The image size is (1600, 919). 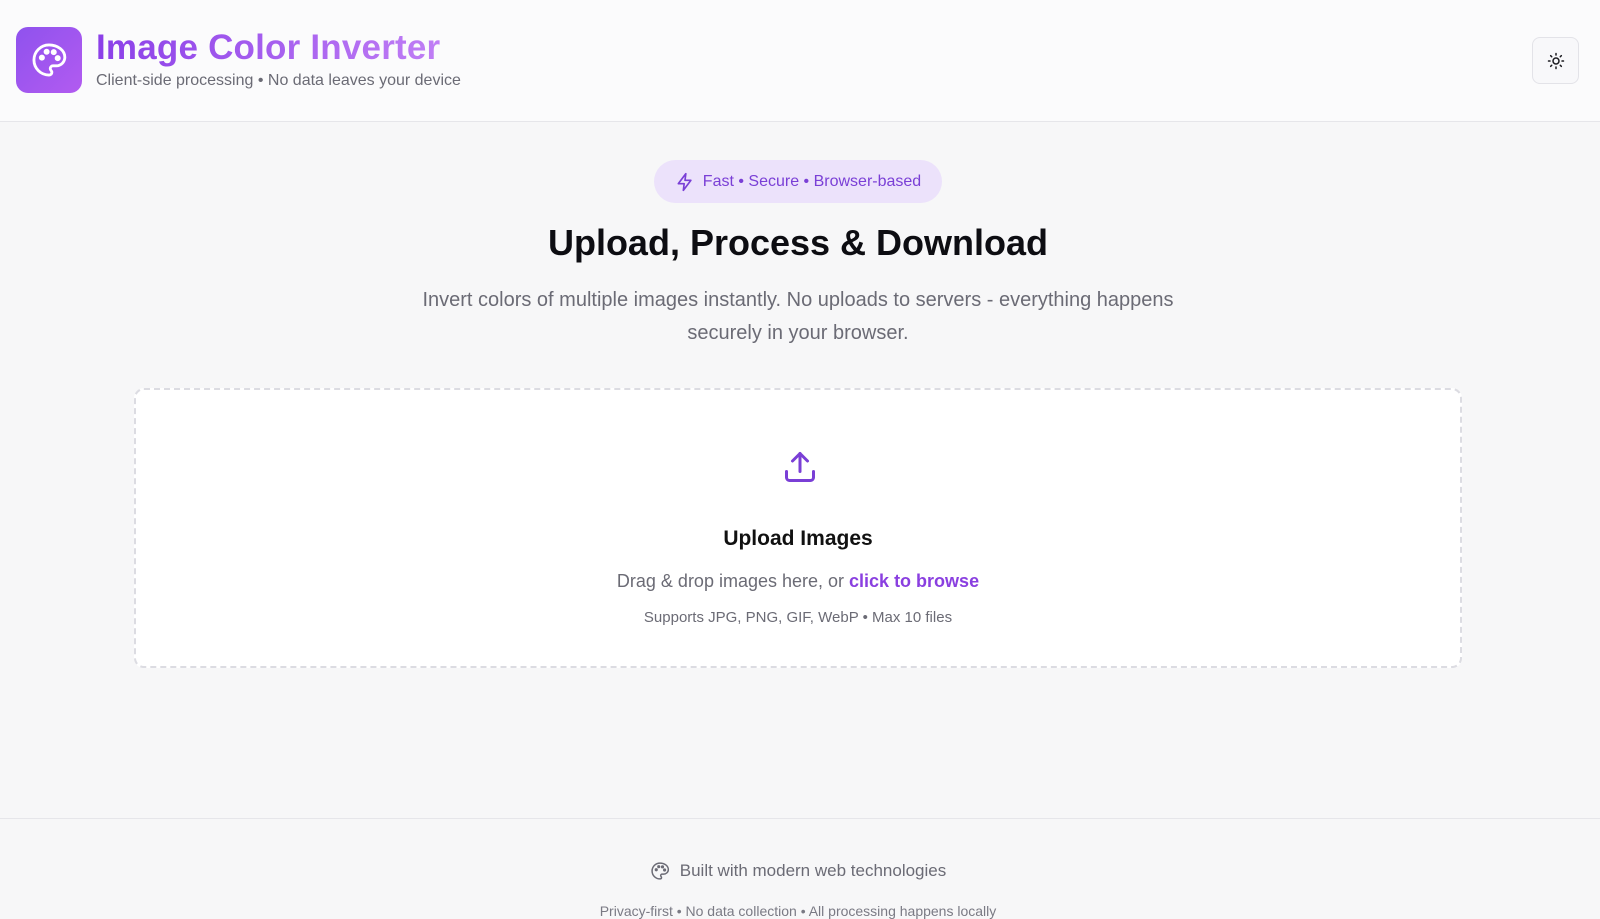 What do you see at coordinates (684, 181) in the screenshot?
I see `lightning-icon` at bounding box center [684, 181].